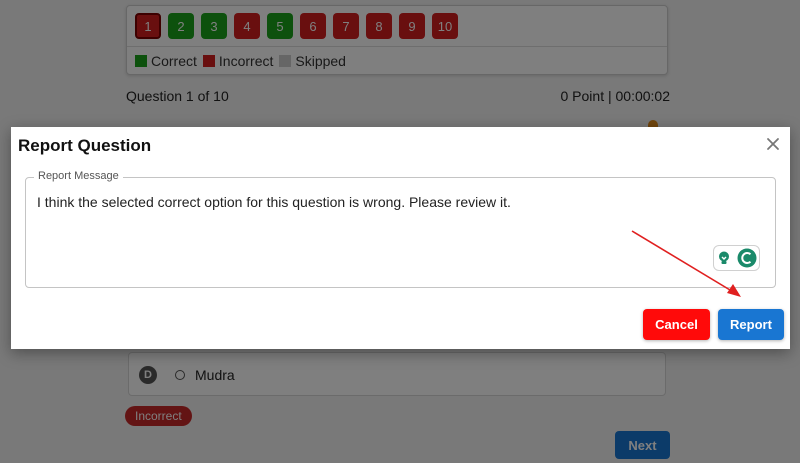 This screenshot has width=800, height=463. Describe the element at coordinates (85, 145) in the screenshot. I see `dialog-title: Report Question` at that location.